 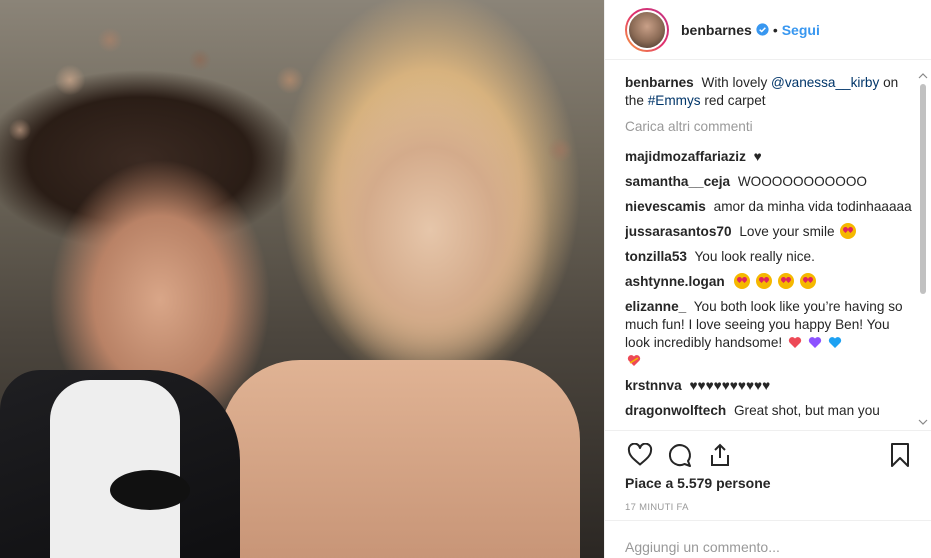 I want to click on comment-text: WOOOOOOOOOOO, so click(x=802, y=181).